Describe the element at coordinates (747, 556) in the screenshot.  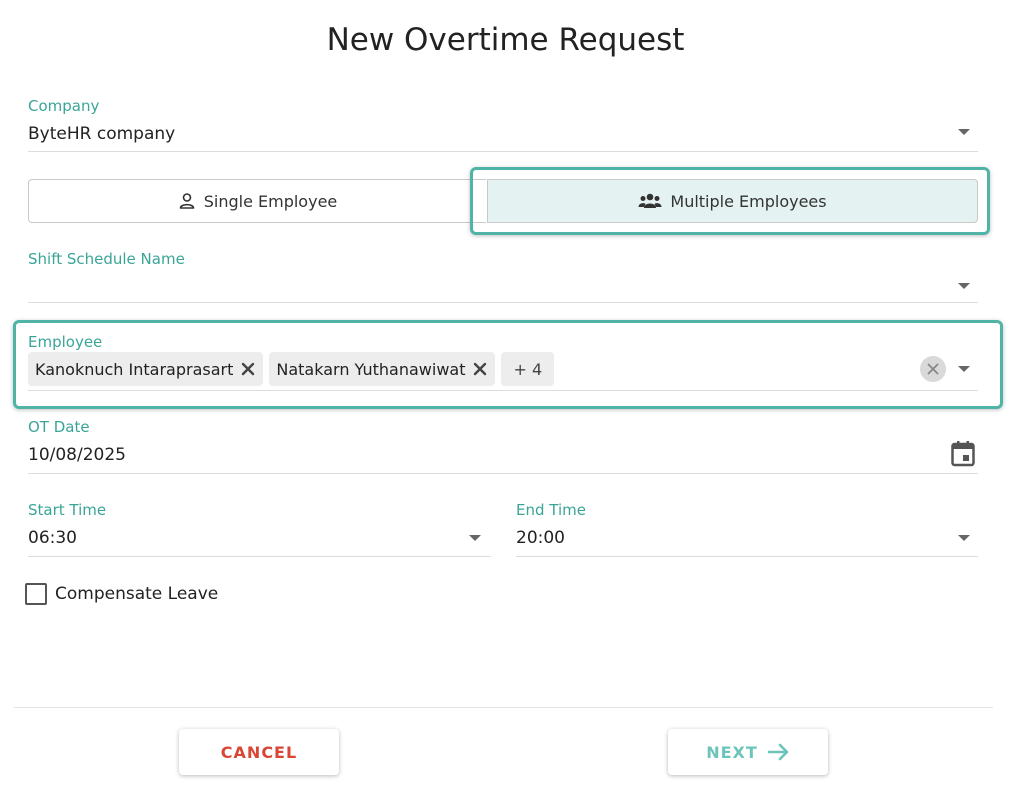
I see `end-time-underline` at that location.